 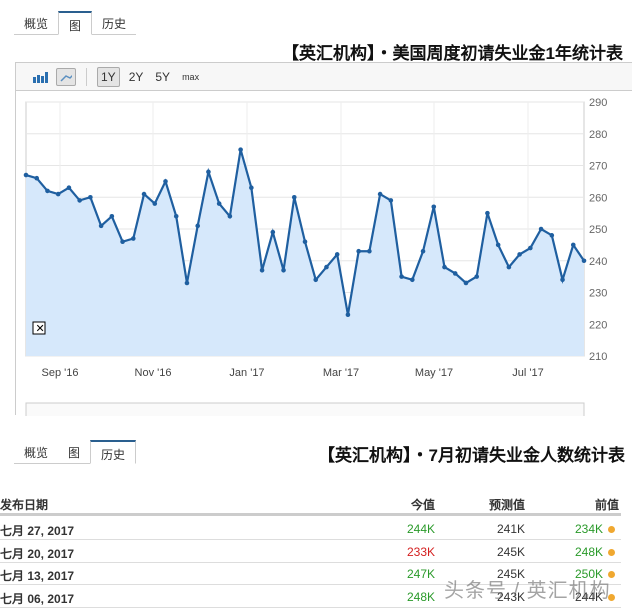 What do you see at coordinates (606, 505) in the screenshot?
I see `header-previous: 前值` at bounding box center [606, 505].